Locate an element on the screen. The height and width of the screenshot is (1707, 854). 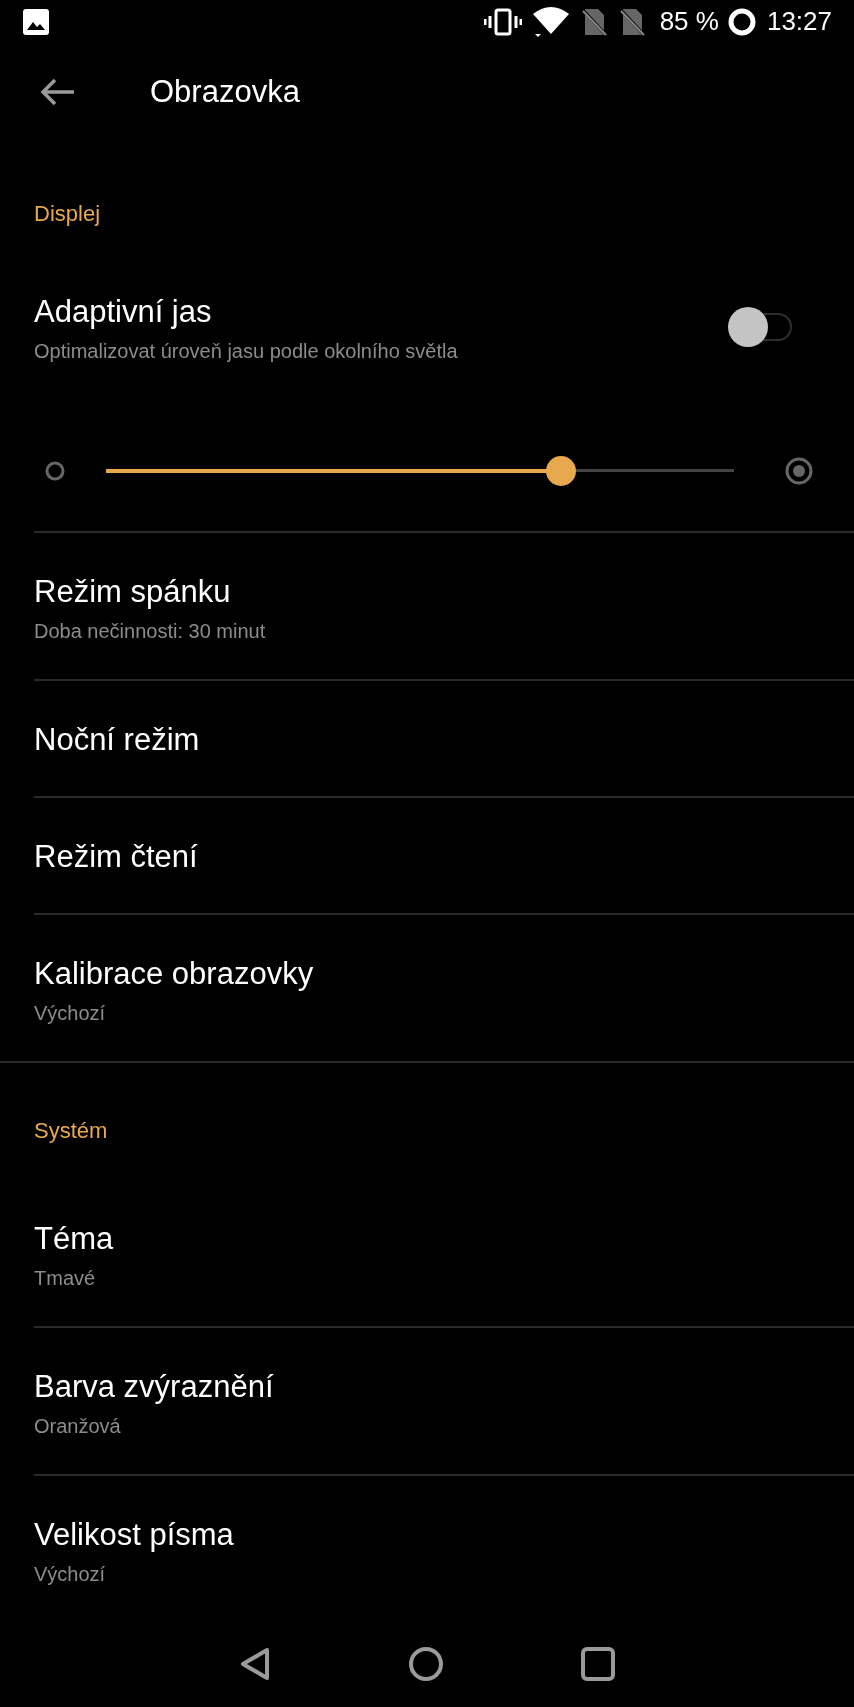
vibrate-icon is located at coordinates (502, 22).